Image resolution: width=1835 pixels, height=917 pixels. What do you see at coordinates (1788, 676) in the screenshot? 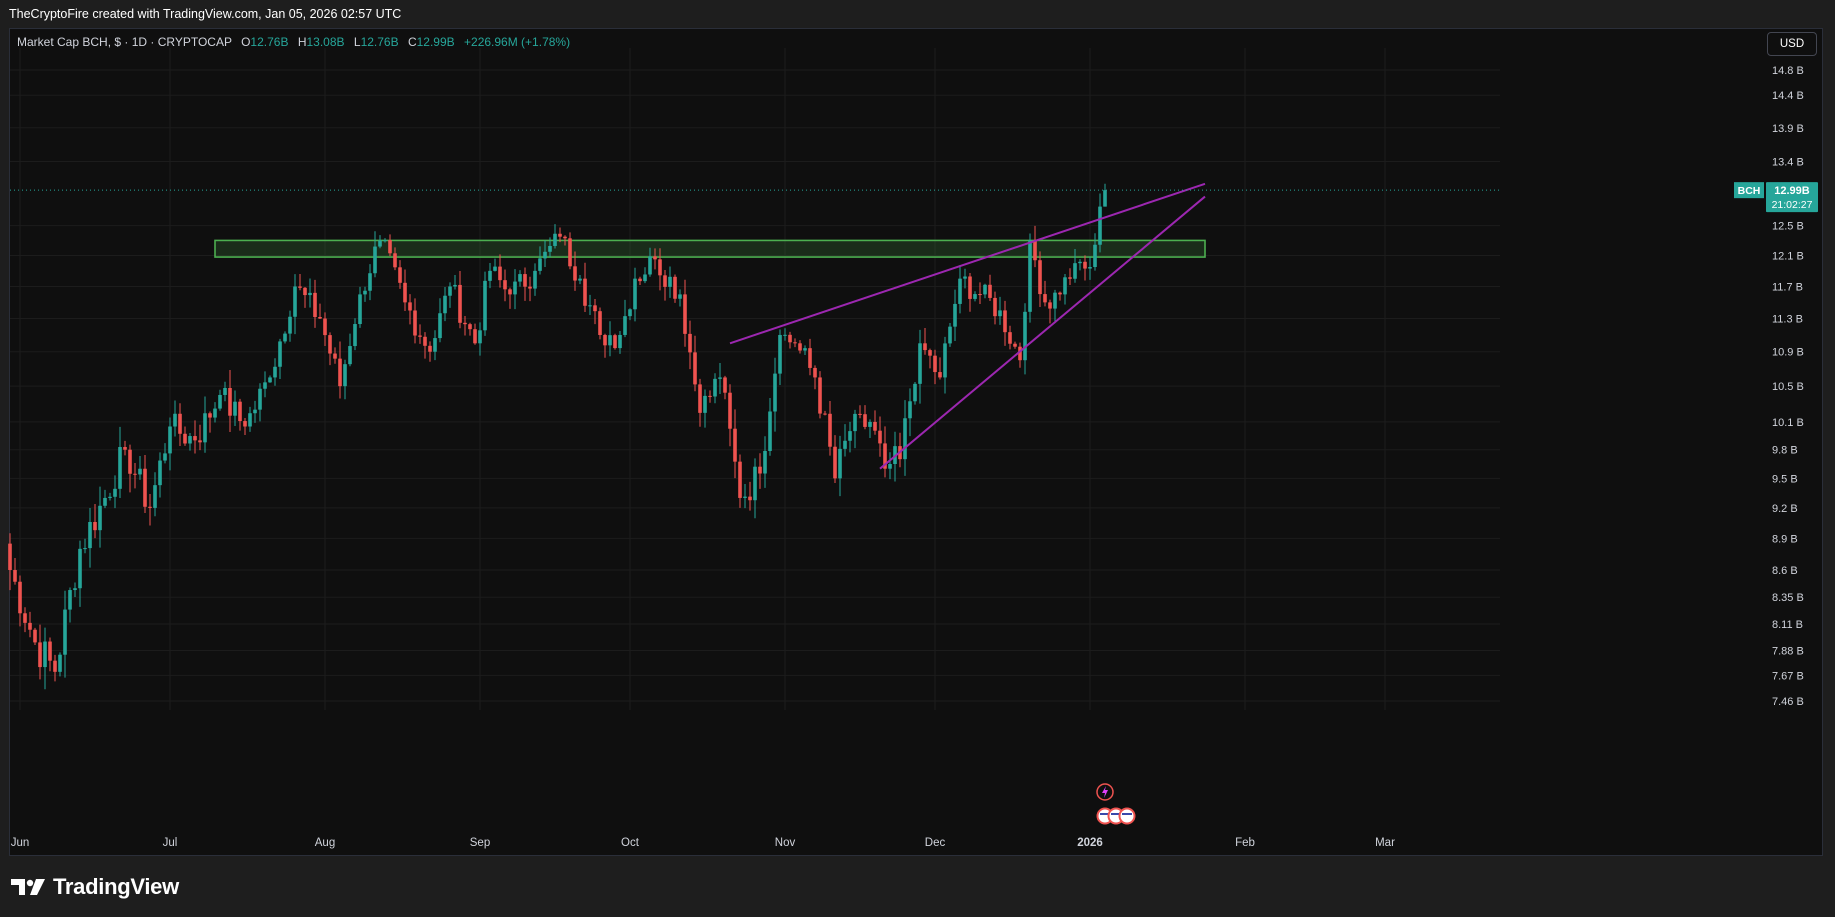
I see `y-tick-label: 7.67 B` at bounding box center [1788, 676].